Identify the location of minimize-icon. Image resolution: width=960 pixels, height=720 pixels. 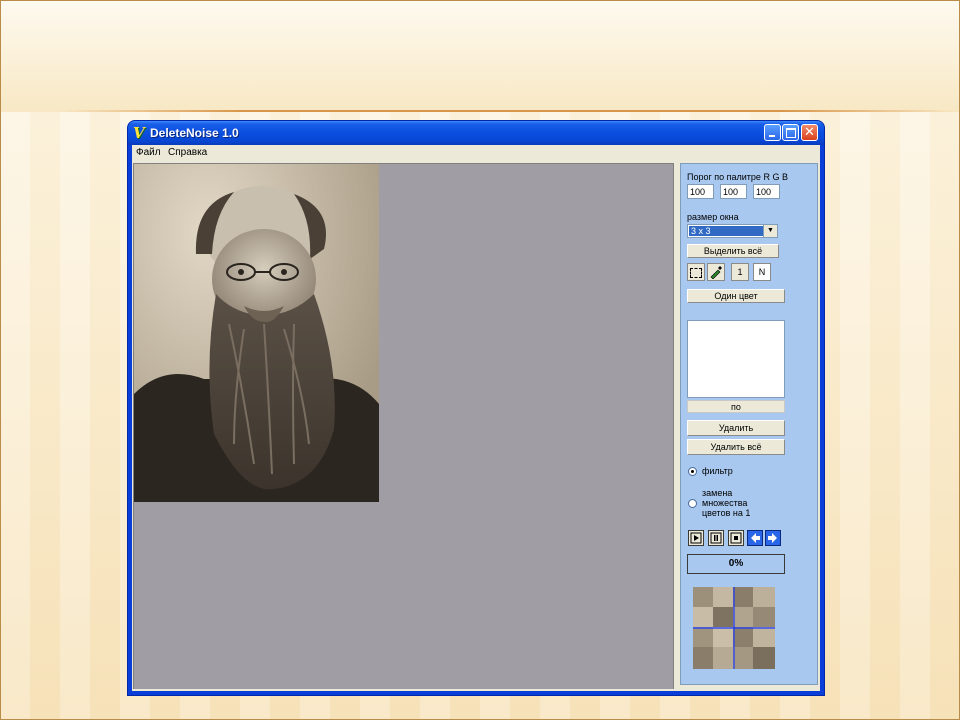
(772, 136).